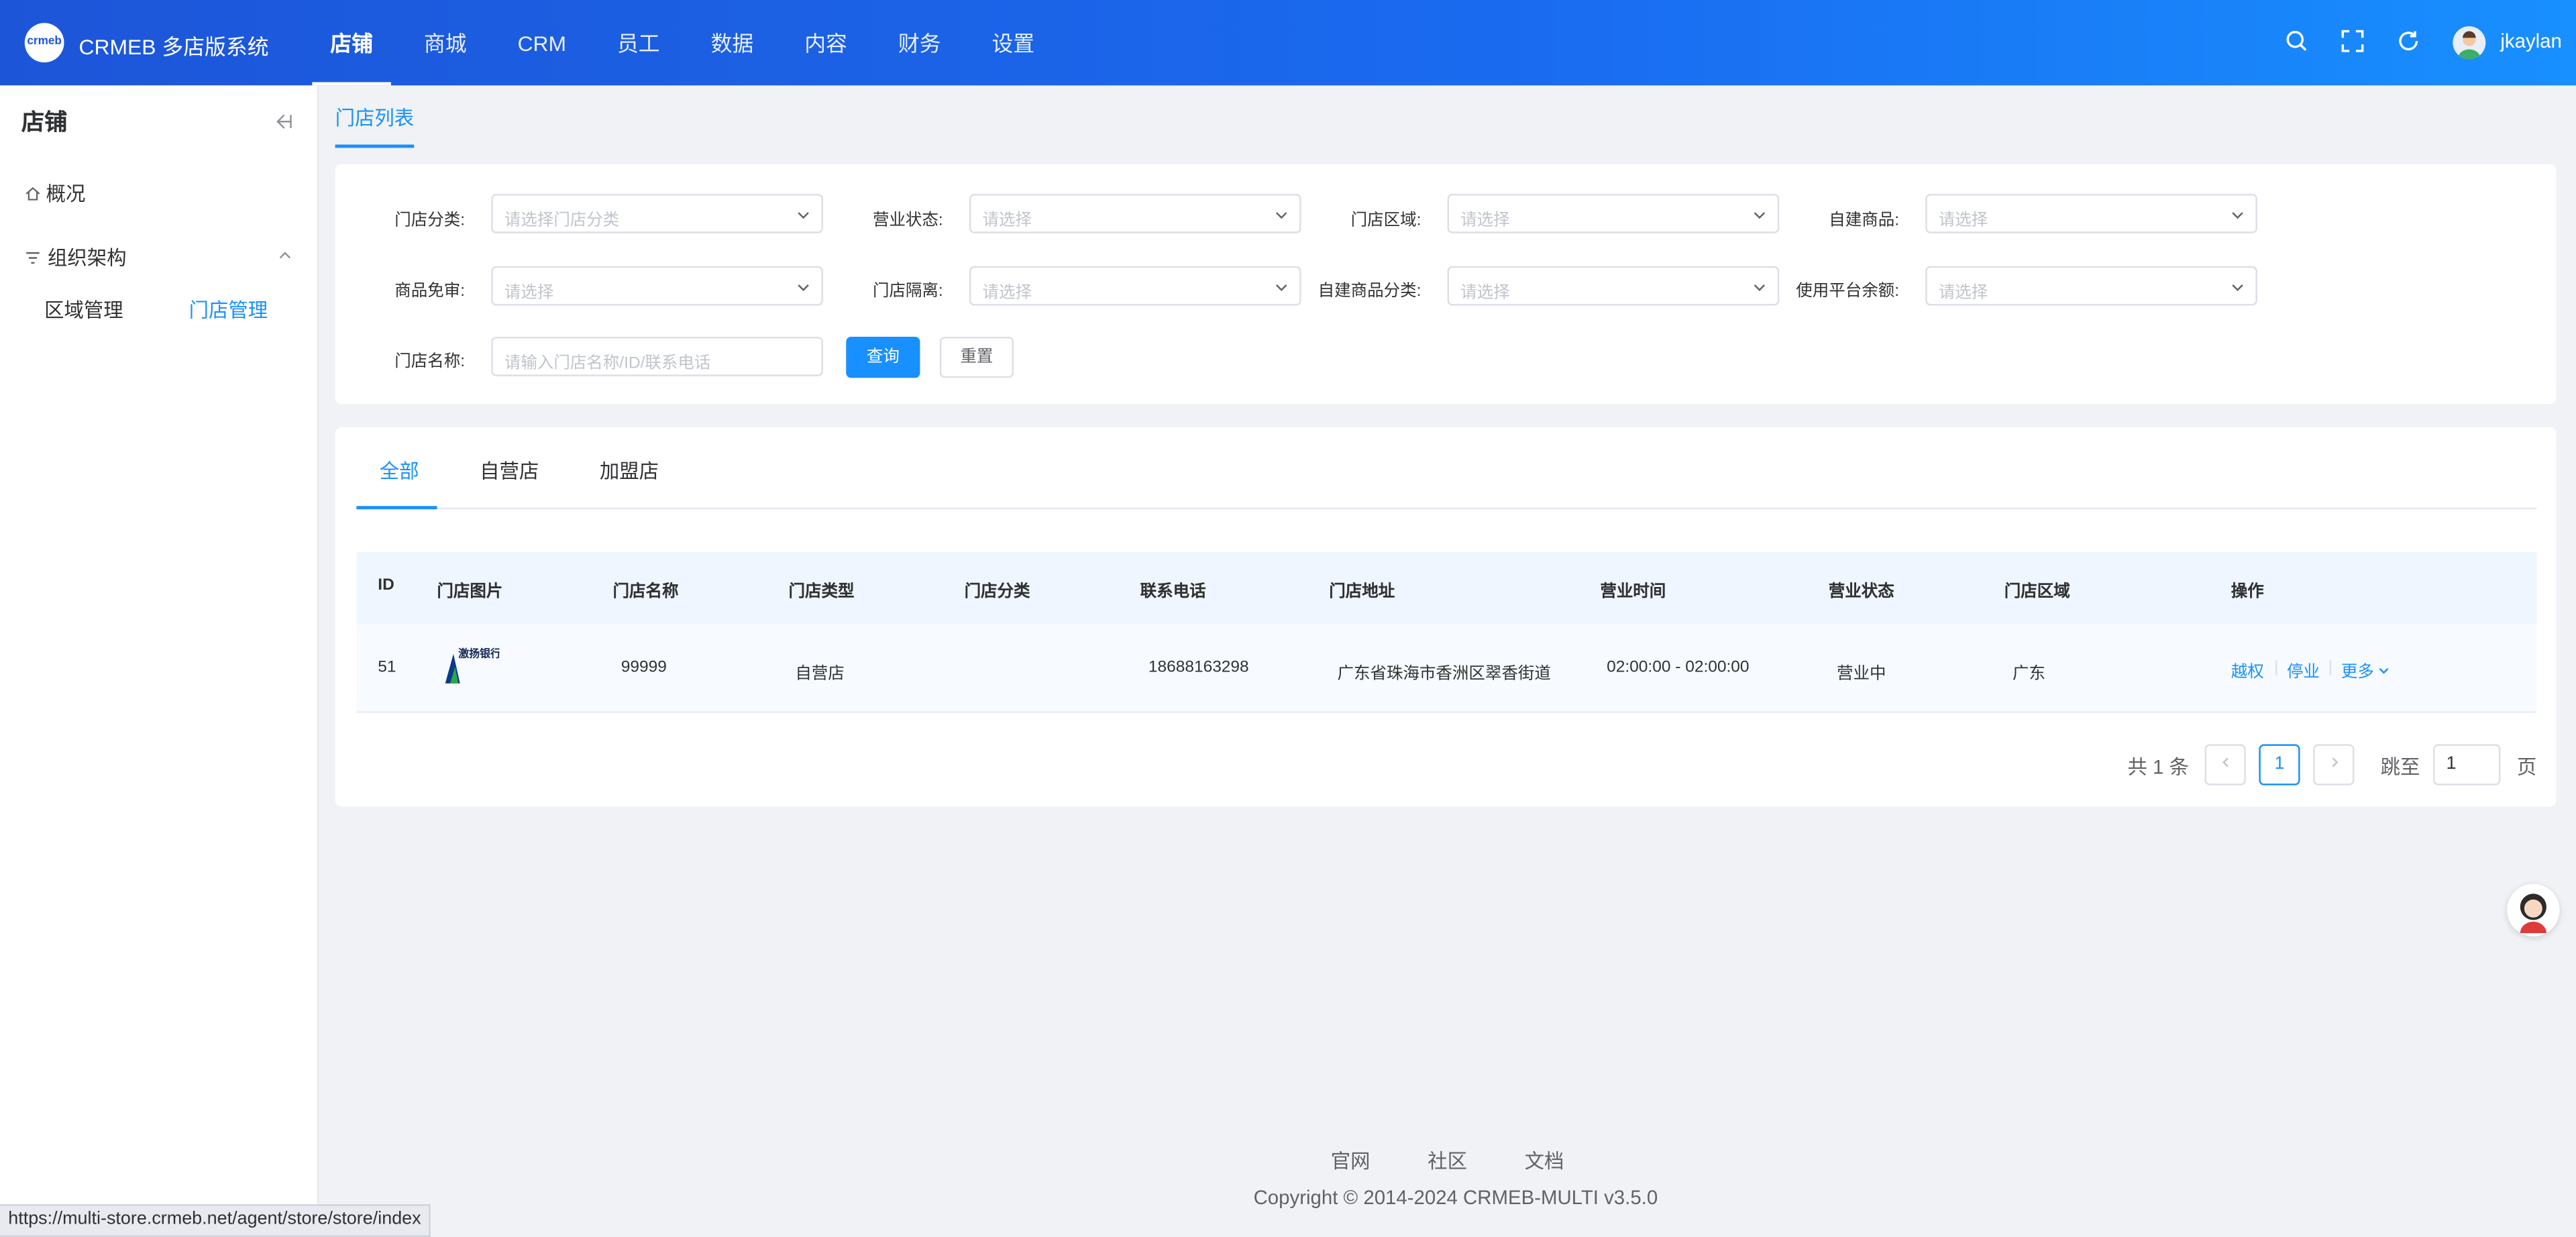 The width and height of the screenshot is (2576, 1237). What do you see at coordinates (1848, 291) in the screenshot?
I see `platform-balance-label: 使用平台余额:` at bounding box center [1848, 291].